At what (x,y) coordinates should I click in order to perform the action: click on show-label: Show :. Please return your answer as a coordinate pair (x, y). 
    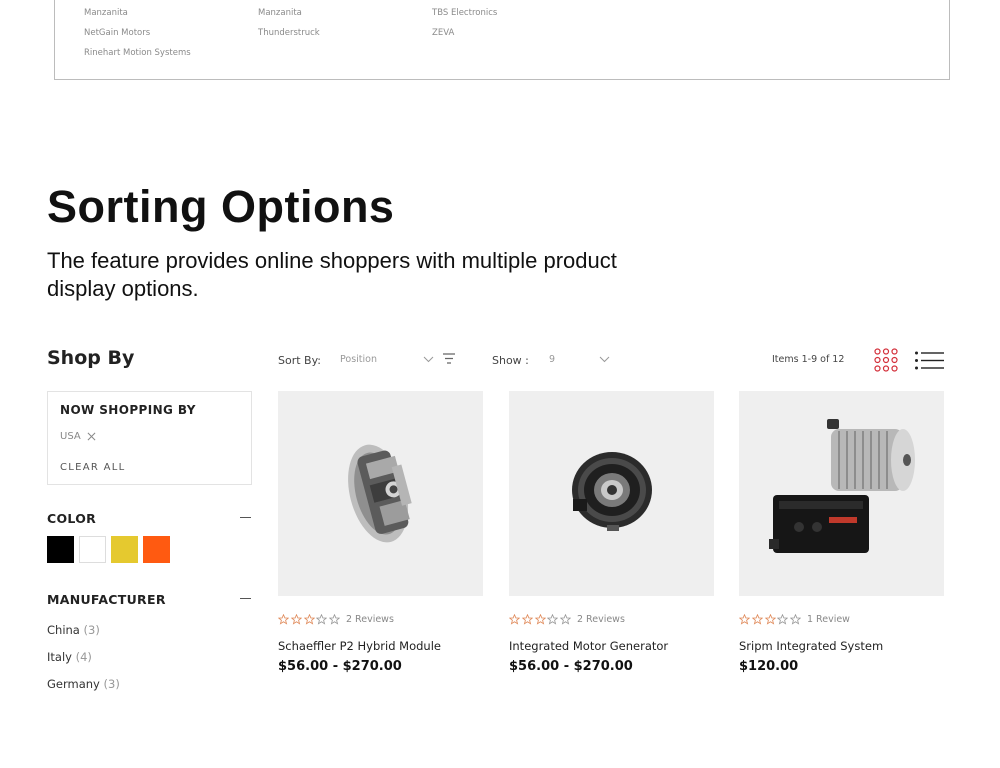
    Looking at the image, I should click on (510, 360).